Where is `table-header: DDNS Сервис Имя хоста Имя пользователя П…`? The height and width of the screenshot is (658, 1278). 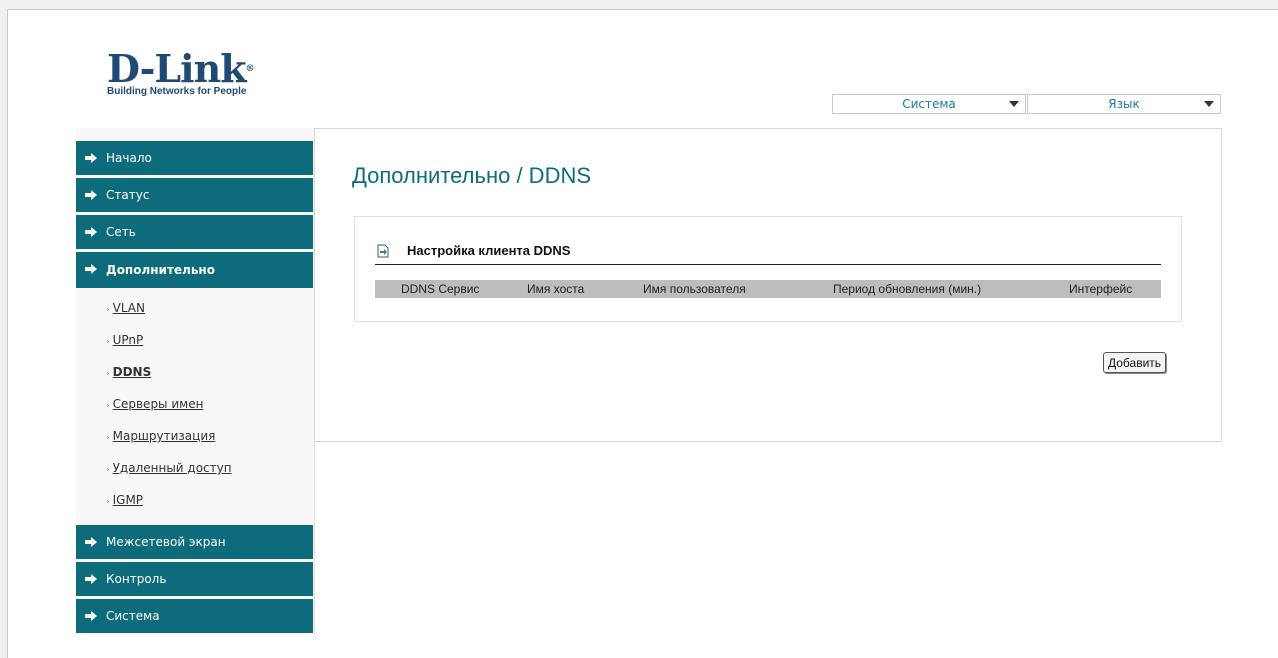 table-header: DDNS Сервис Имя хоста Имя пользователя П… is located at coordinates (768, 289).